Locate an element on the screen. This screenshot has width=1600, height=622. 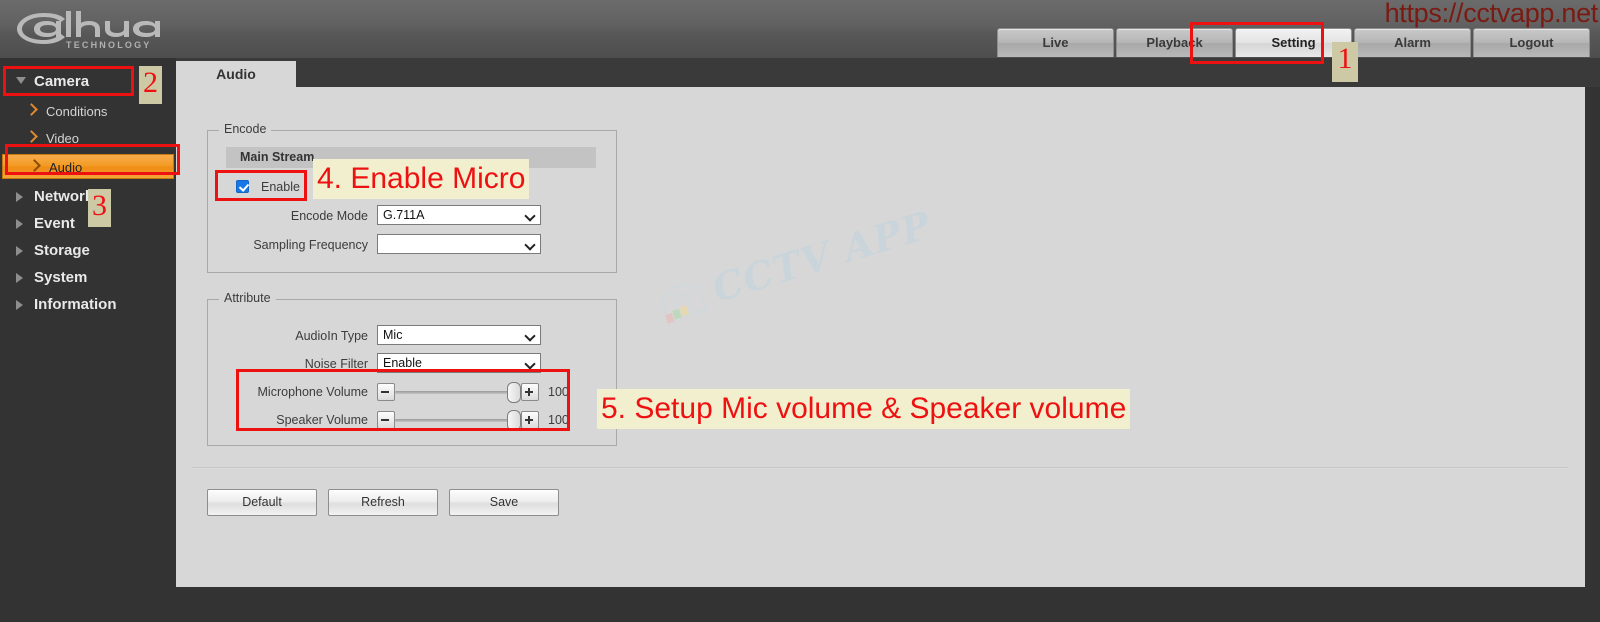
sidebar-item-information: Information is located at coordinates (88, 304).